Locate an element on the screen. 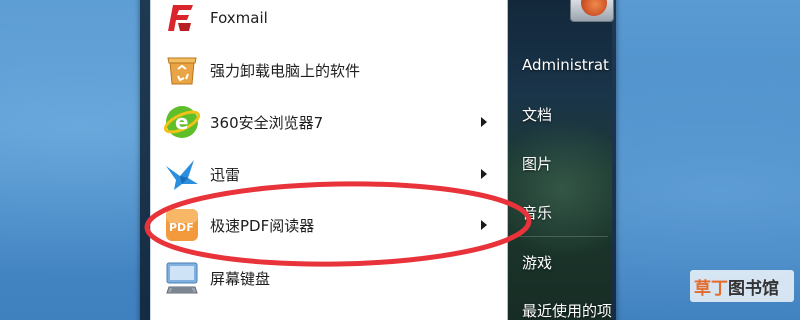 The width and height of the screenshot is (800, 320). user-avatar is located at coordinates (592, 11).